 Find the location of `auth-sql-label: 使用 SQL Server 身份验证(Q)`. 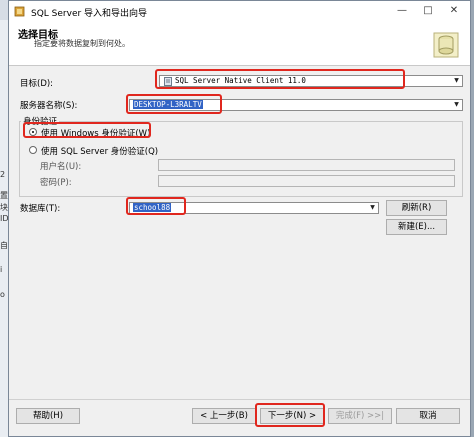

auth-sql-label: 使用 SQL Server 身份验证(Q) is located at coordinates (99, 151).